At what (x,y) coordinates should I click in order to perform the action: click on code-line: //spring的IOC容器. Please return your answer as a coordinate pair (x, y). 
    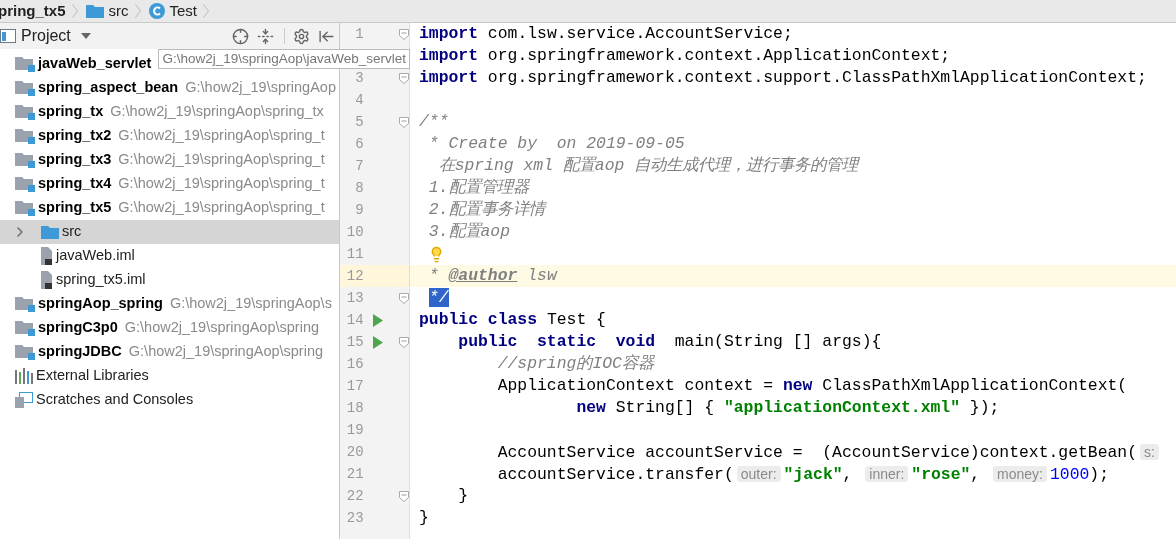
    Looking at the image, I should click on (575, 364).